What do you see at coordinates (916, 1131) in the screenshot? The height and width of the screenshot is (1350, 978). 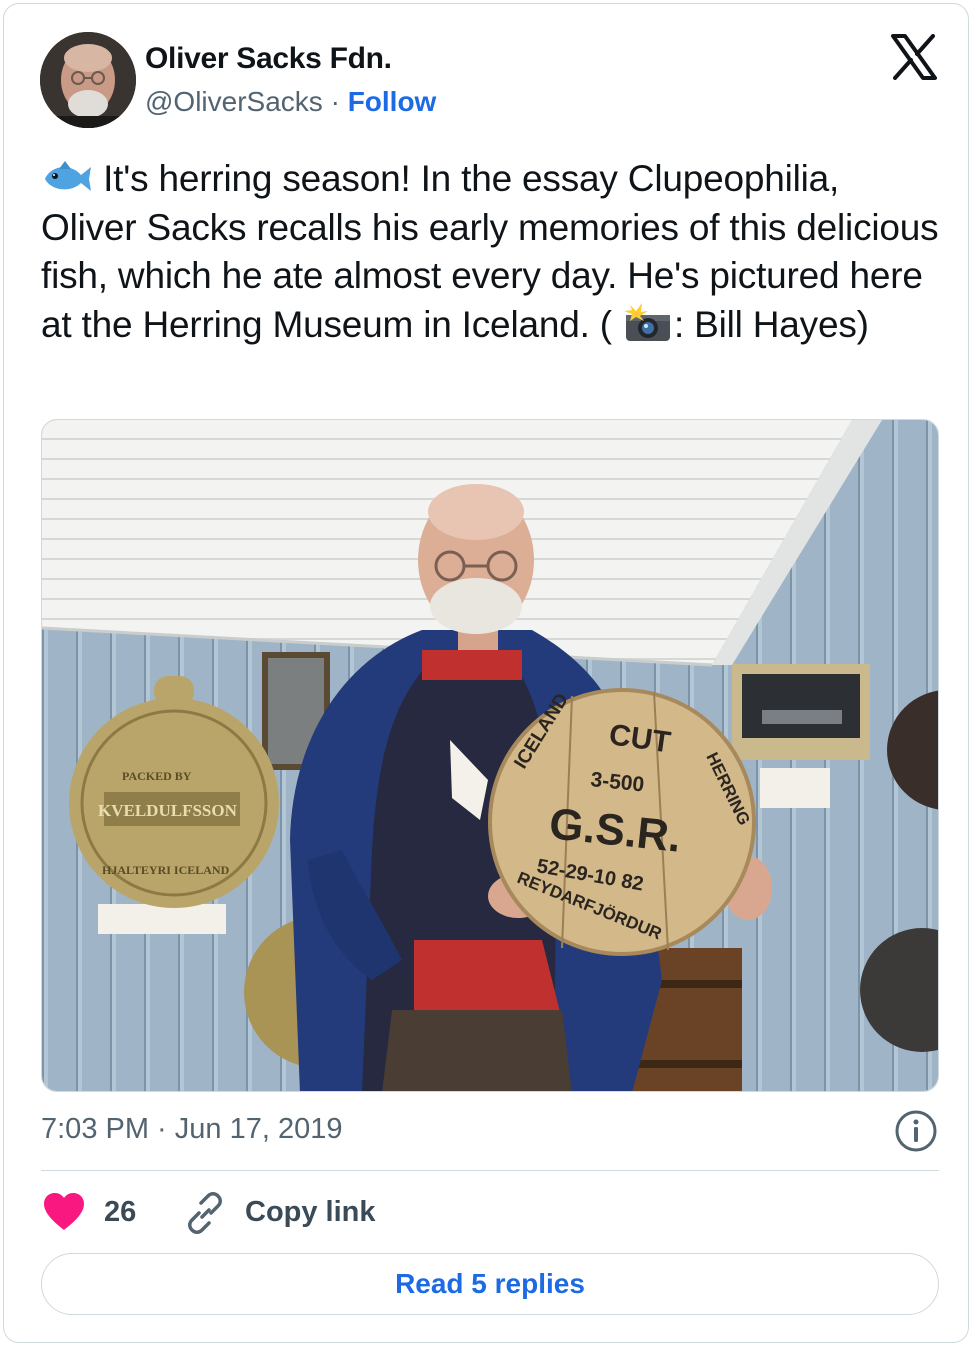 I see `info-icon` at bounding box center [916, 1131].